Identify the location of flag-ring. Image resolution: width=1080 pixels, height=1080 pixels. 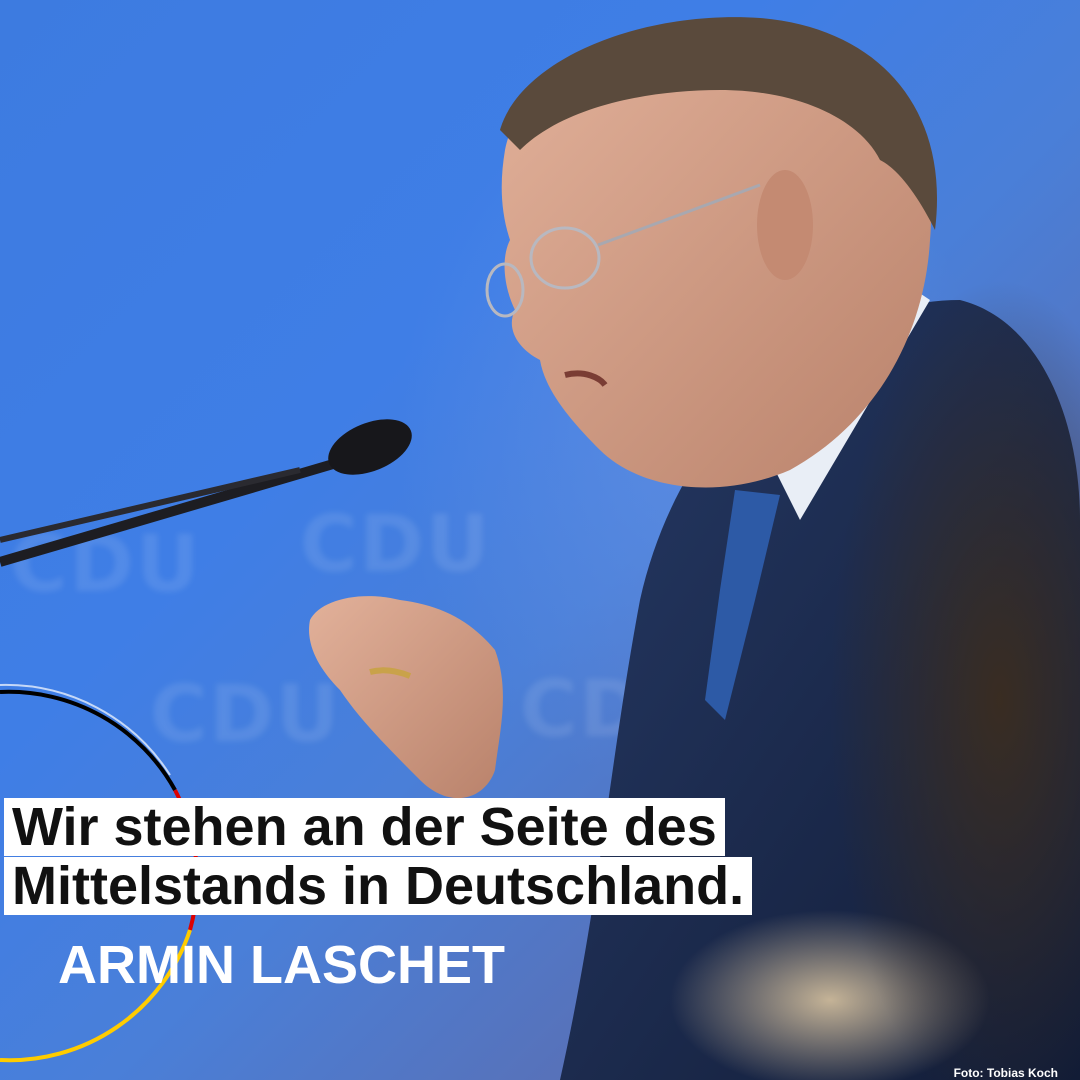
(99, 873).